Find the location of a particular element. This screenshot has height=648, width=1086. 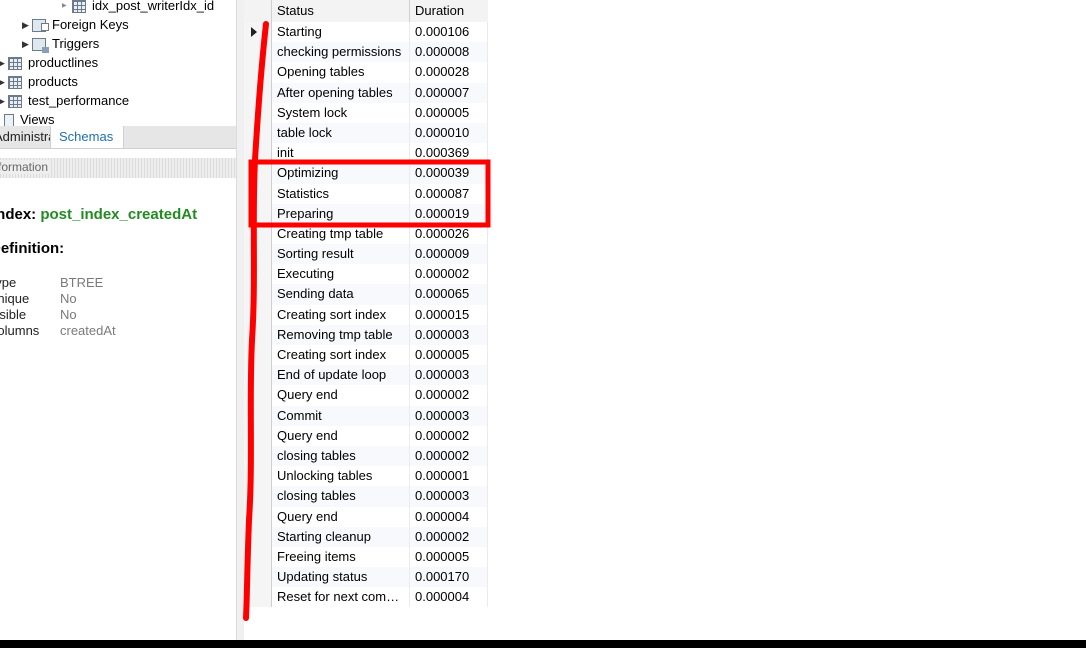

table-row: Commit 0.000003 is located at coordinates (366, 415).